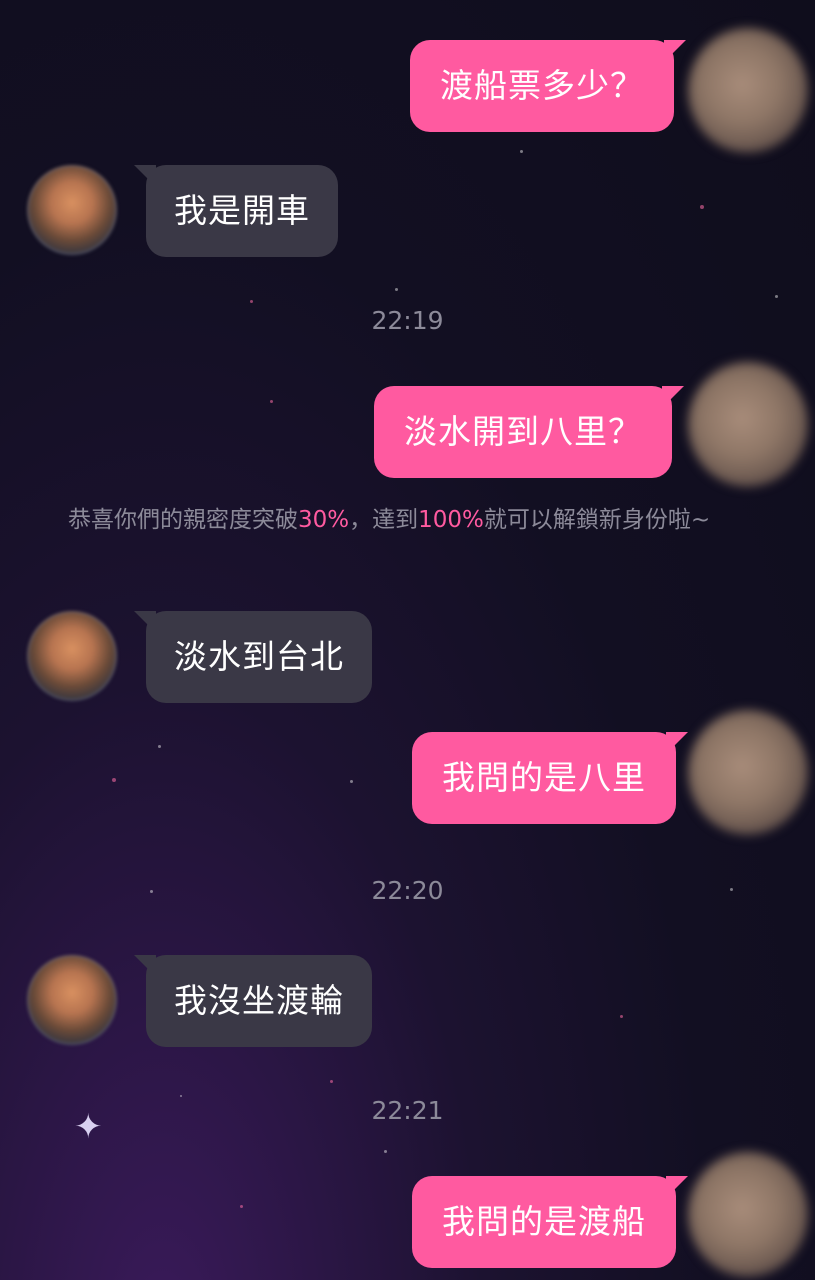  I want to click on incoming-message-bubble: 我是開車, so click(236, 211).